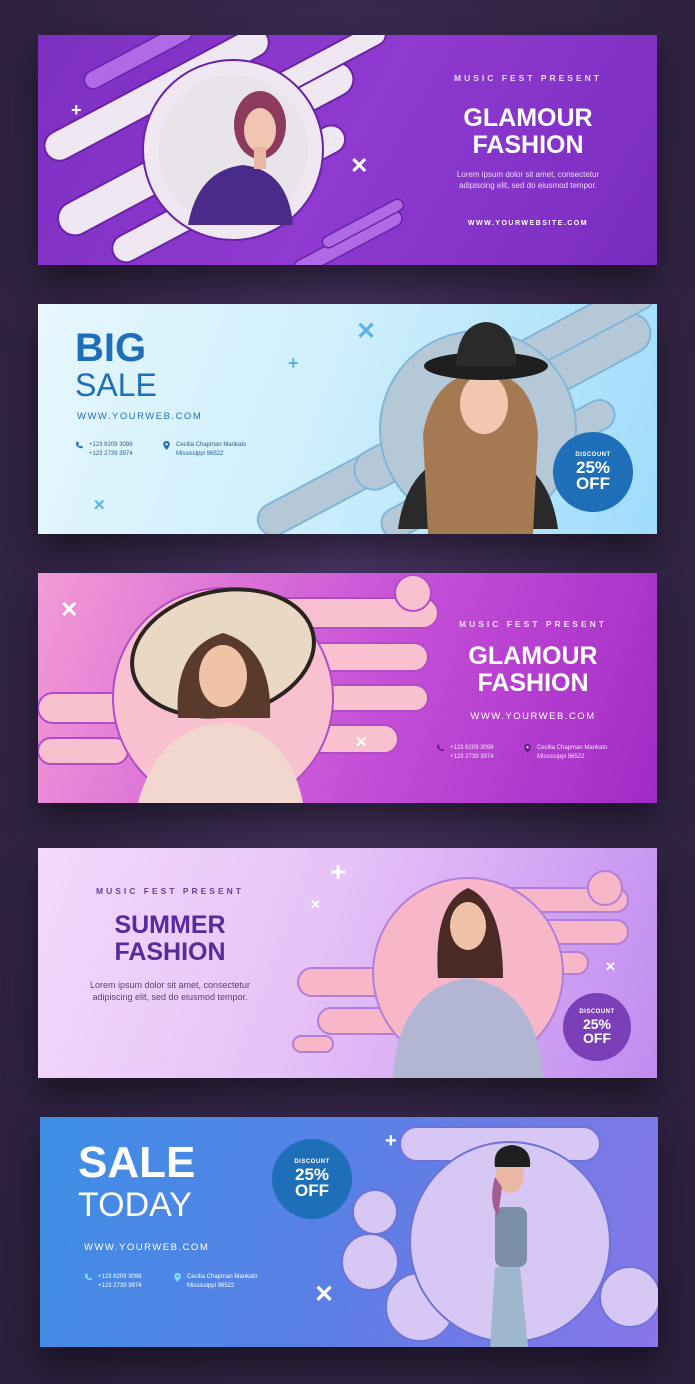 This screenshot has height=1384, width=695. Describe the element at coordinates (597, 1012) in the screenshot. I see `badge-label: DISCOUNT` at that location.